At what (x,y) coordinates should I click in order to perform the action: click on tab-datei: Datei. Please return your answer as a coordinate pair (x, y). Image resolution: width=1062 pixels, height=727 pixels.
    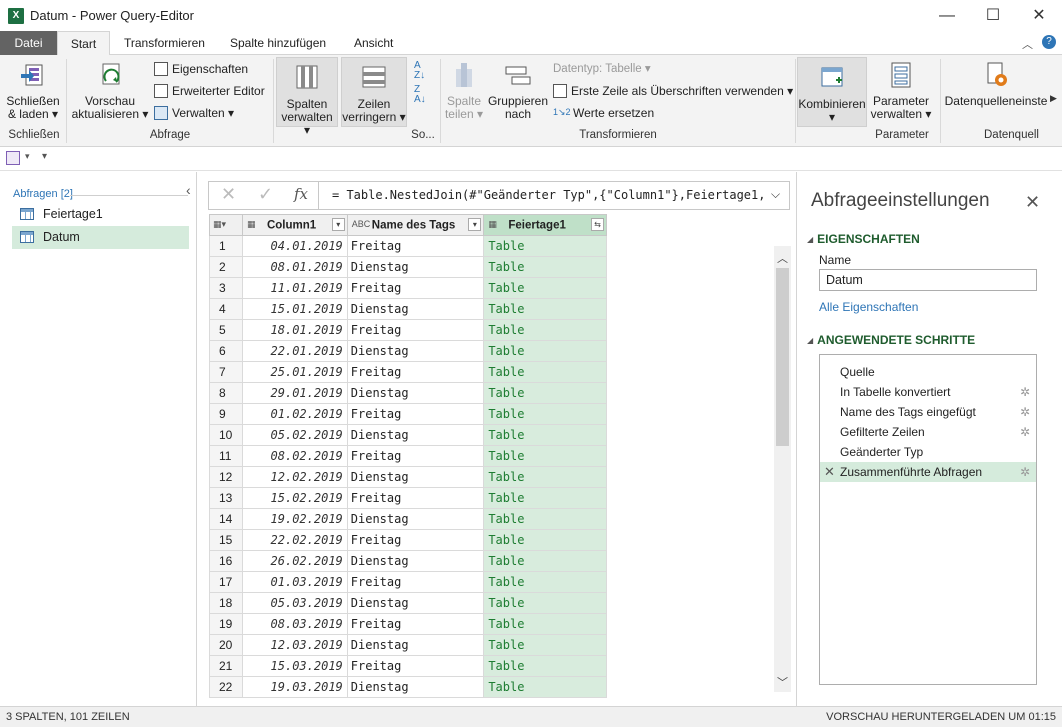
    Looking at the image, I should click on (28, 43).